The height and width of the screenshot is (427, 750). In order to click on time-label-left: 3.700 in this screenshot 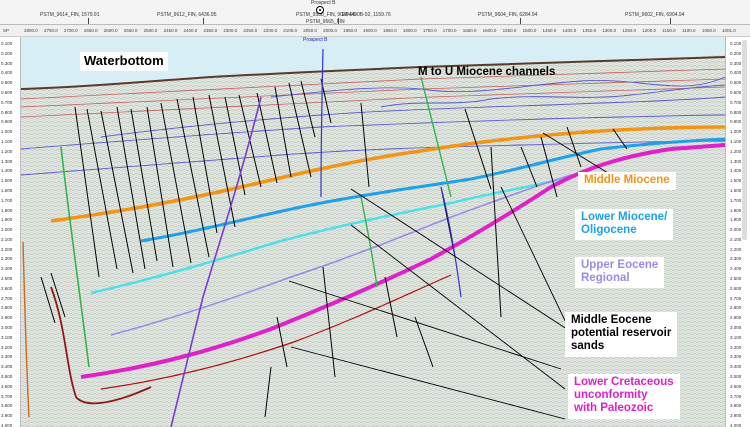, I will do `click(7, 396)`.